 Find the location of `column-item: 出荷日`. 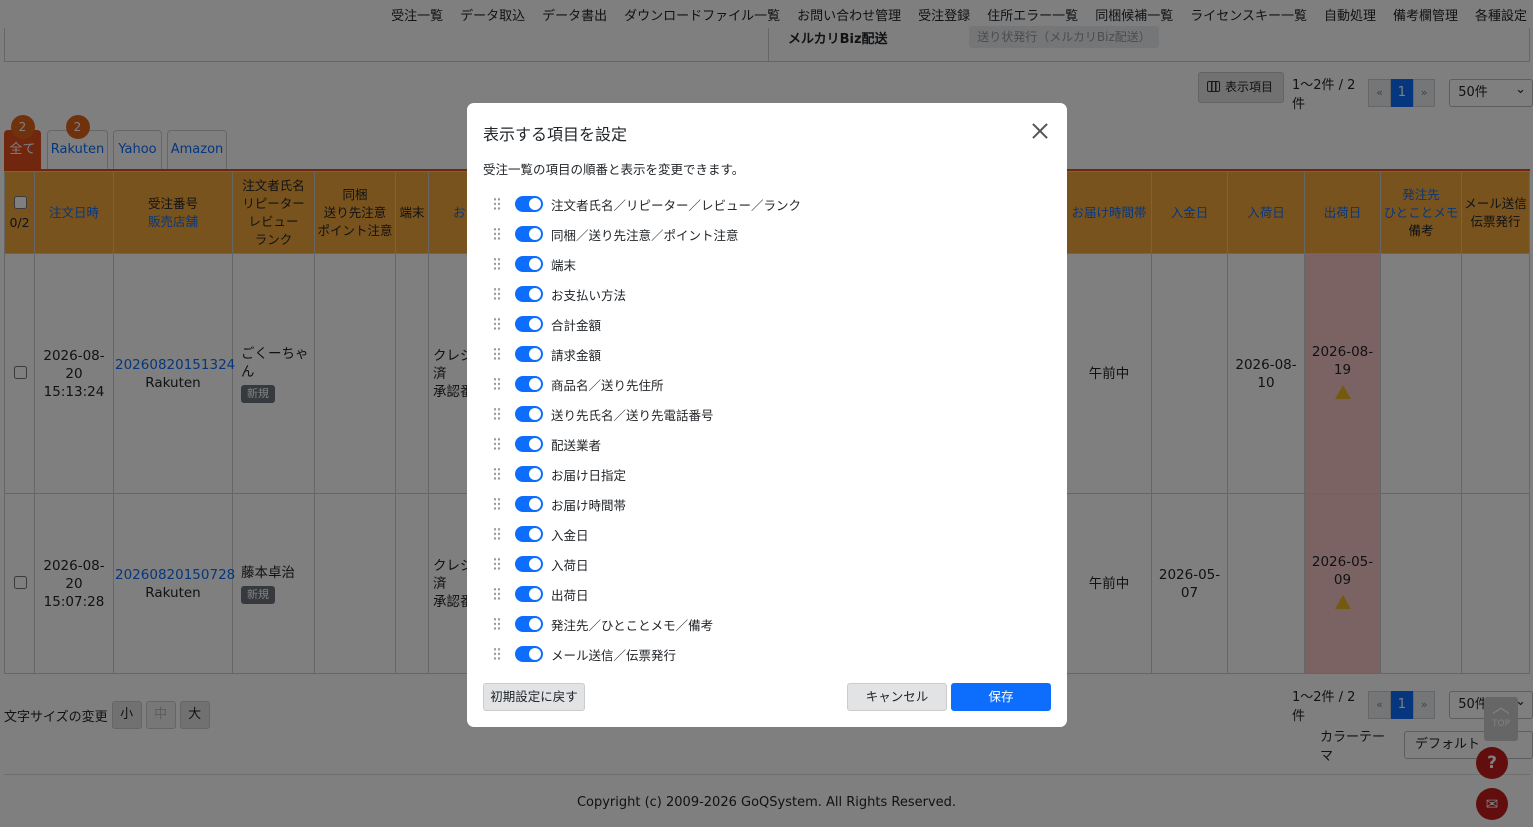

column-item: 出荷日 is located at coordinates (541, 594).